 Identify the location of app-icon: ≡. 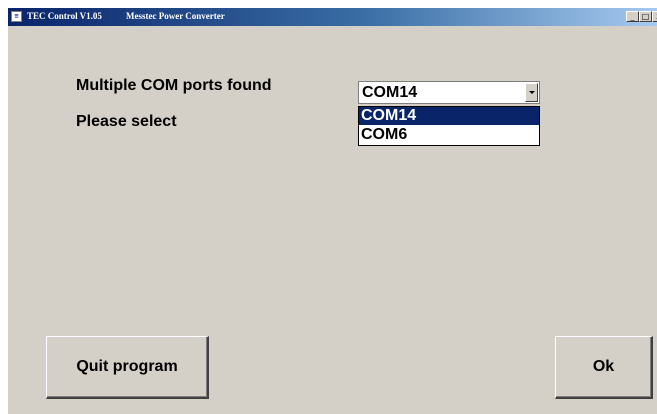
(16, 16).